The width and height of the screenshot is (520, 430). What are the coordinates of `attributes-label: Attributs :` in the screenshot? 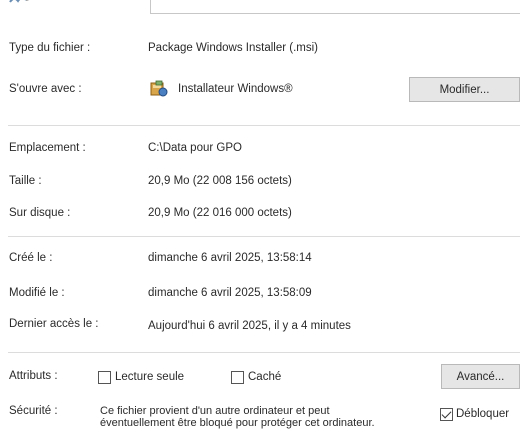 It's located at (33, 376).